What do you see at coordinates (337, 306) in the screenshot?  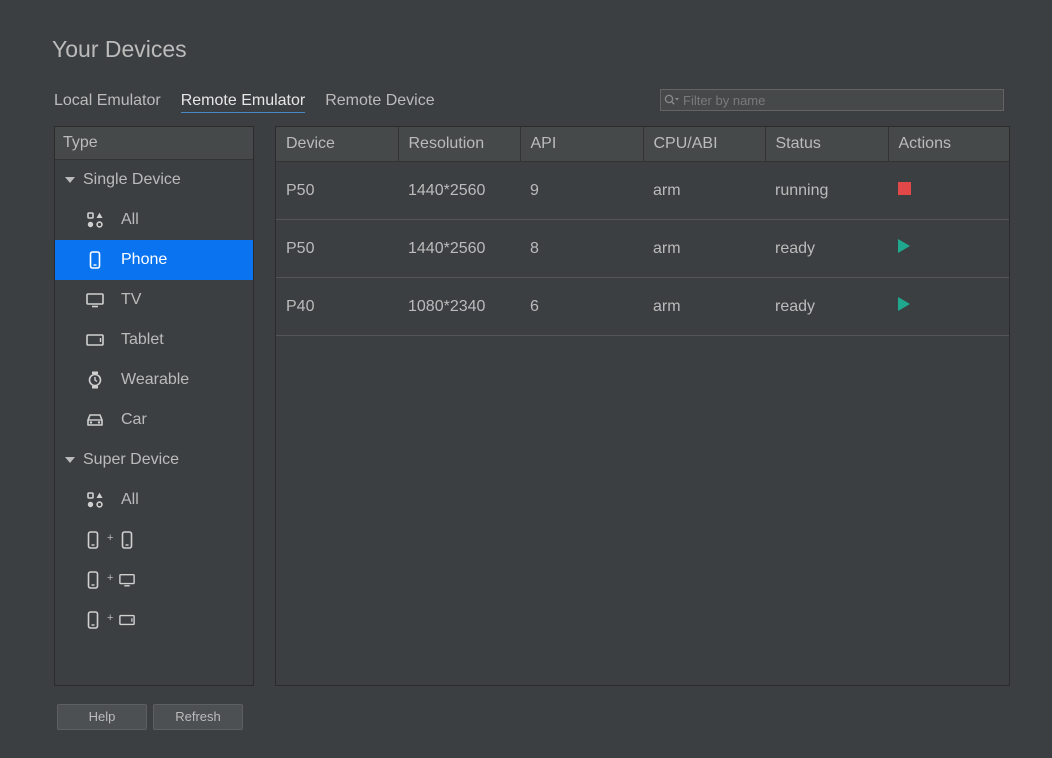 I see `device-cell: P40` at bounding box center [337, 306].